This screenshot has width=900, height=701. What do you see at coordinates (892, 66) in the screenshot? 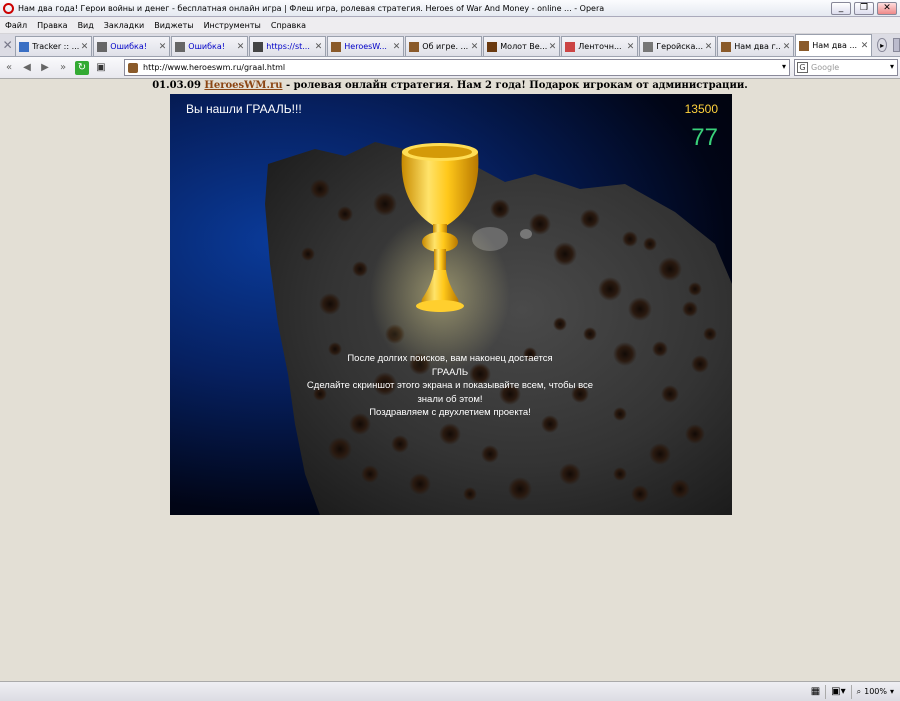
I see `search-dropdown-icon: ▾` at bounding box center [892, 66].